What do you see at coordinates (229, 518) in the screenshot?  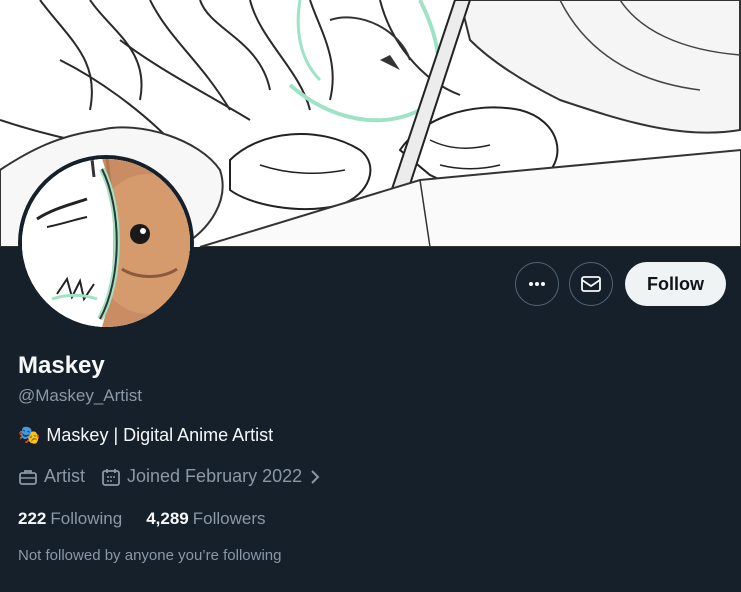 I see `followers-label: Followers` at bounding box center [229, 518].